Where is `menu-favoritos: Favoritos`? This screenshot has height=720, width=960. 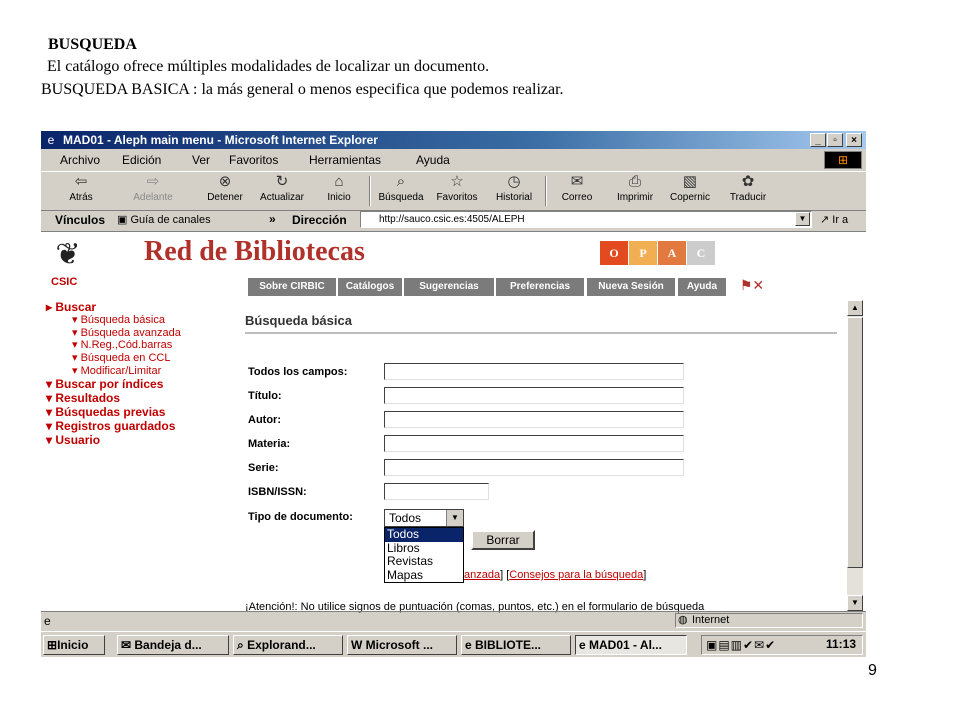
menu-favoritos: Favoritos is located at coordinates (253, 160).